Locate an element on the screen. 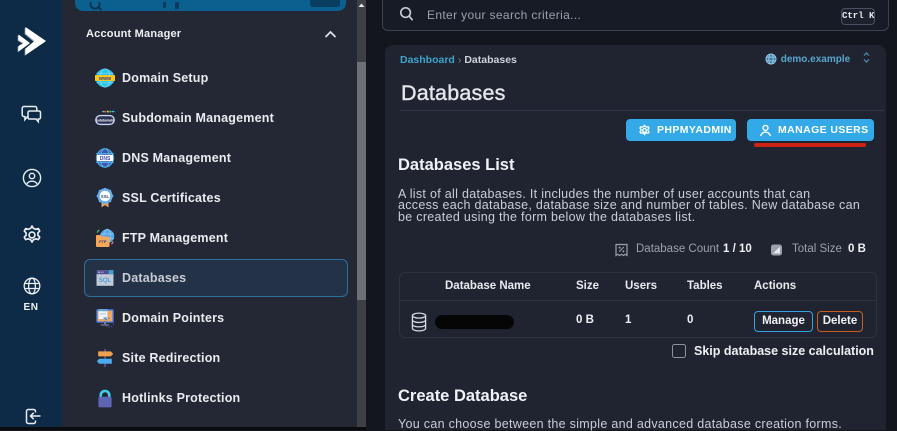 The image size is (897, 431). svg-text: subdomain is located at coordinates (105, 121).